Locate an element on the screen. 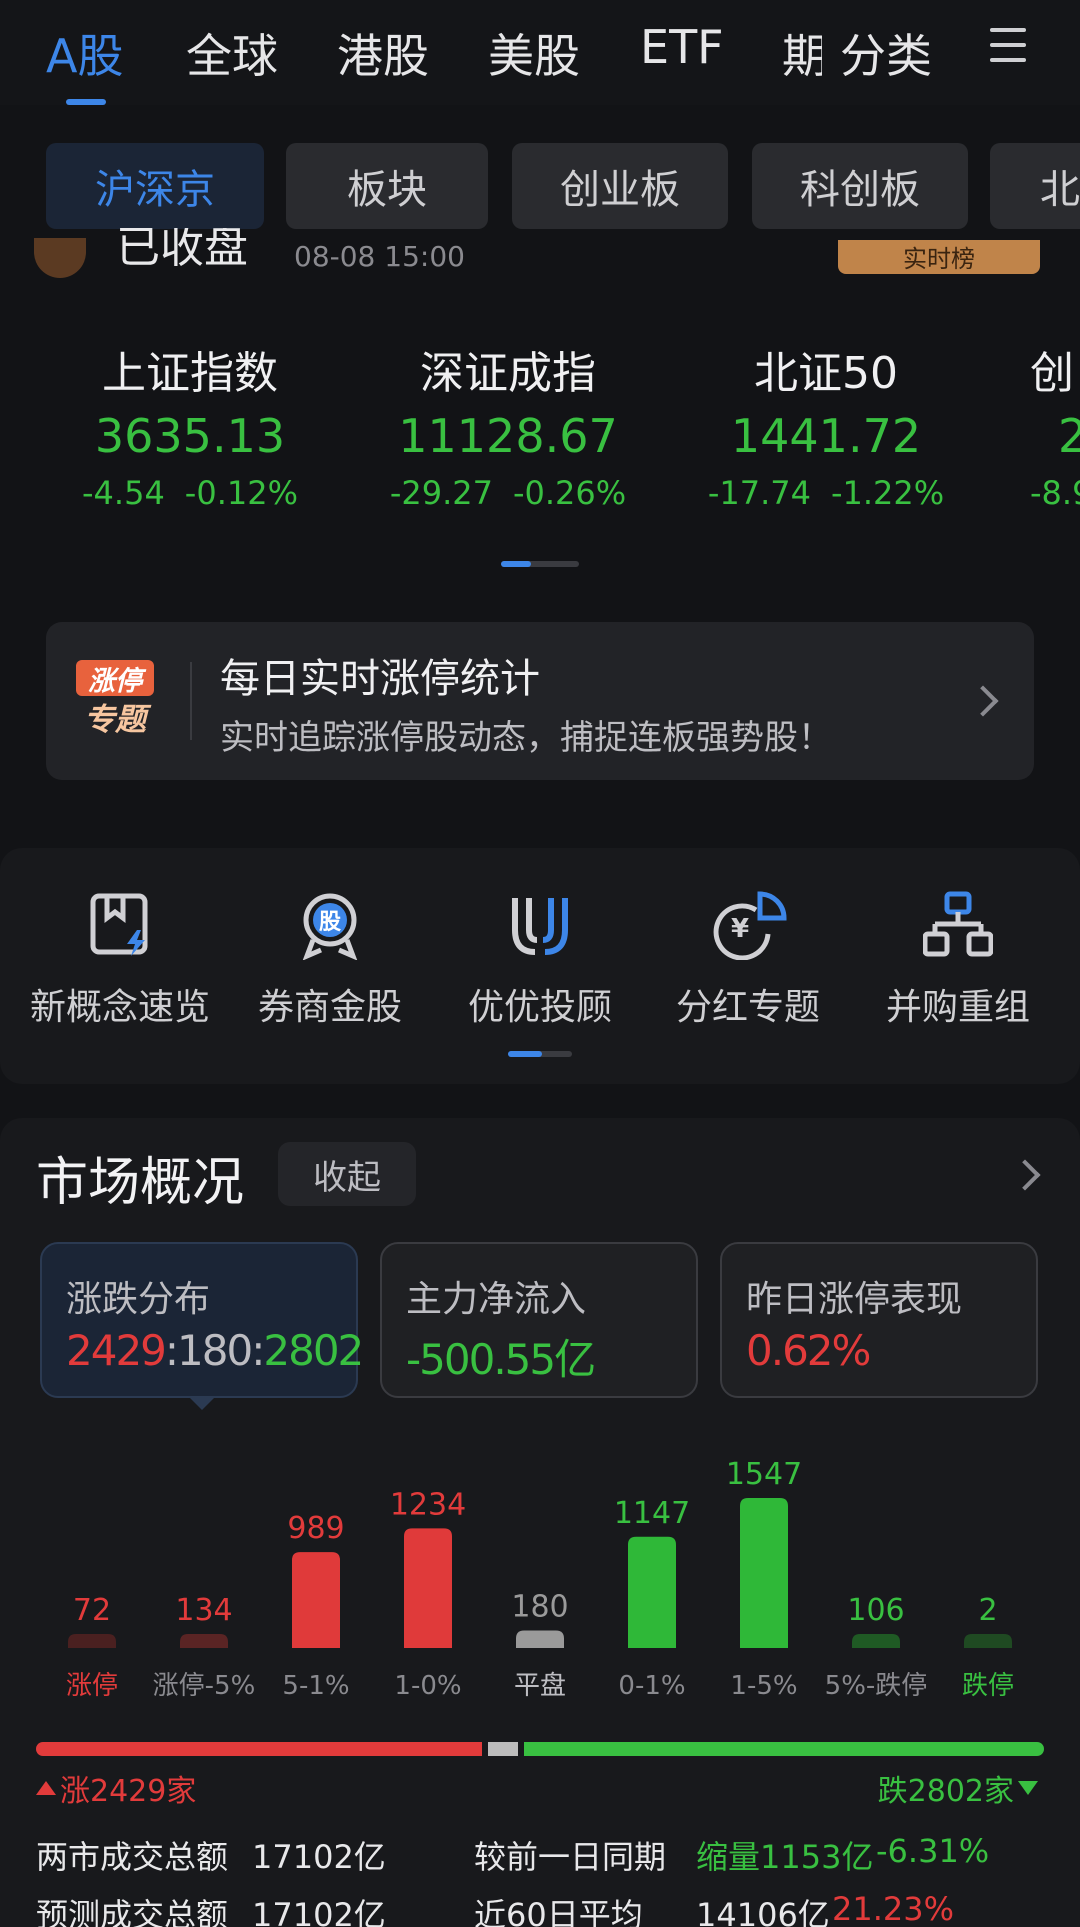  market-overview-title: 市场概况 is located at coordinates (140, 1183).